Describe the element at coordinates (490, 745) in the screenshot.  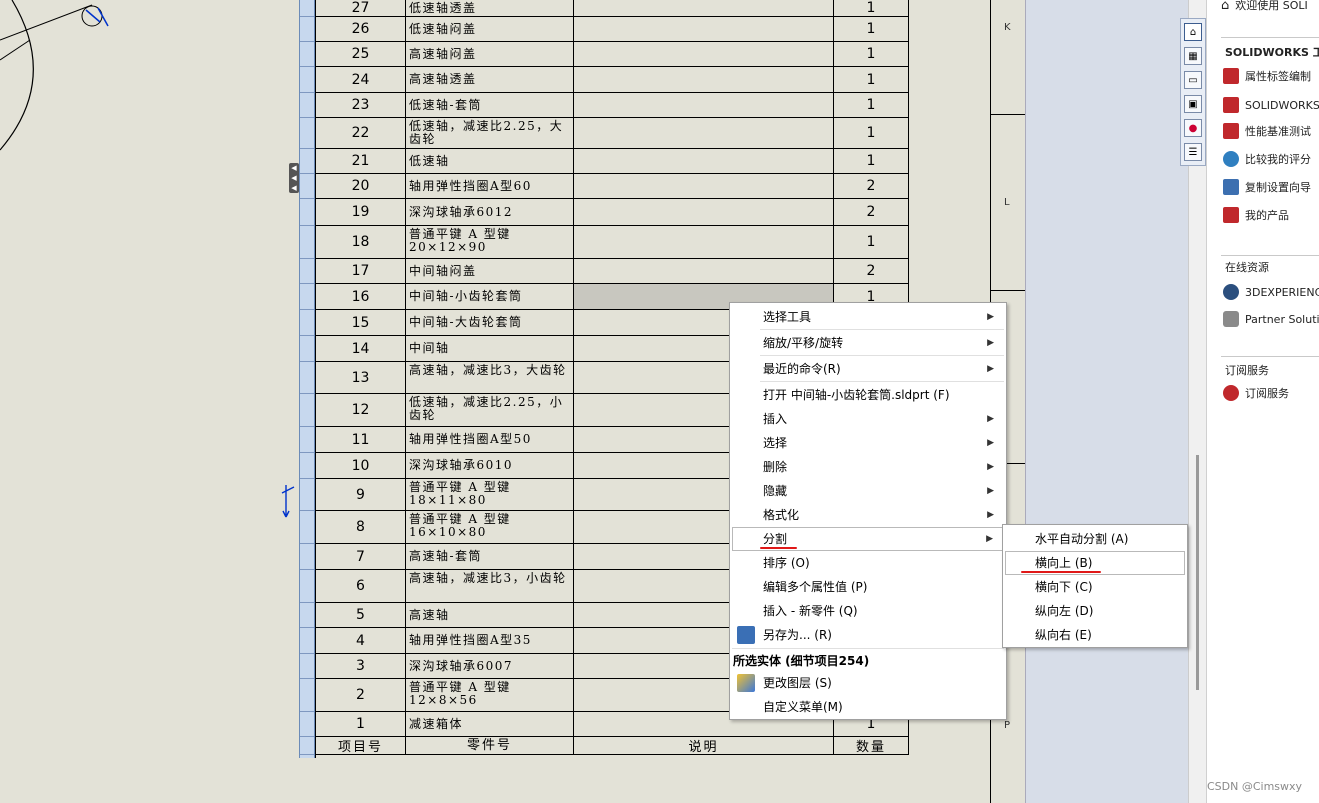
I see `header-part: 零件号` at that location.